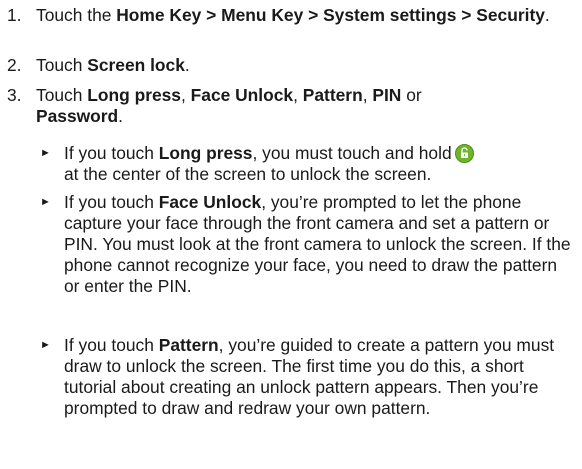 The height and width of the screenshot is (469, 582). What do you see at coordinates (411, 95) in the screenshot?
I see `step-text-plain: or` at bounding box center [411, 95].